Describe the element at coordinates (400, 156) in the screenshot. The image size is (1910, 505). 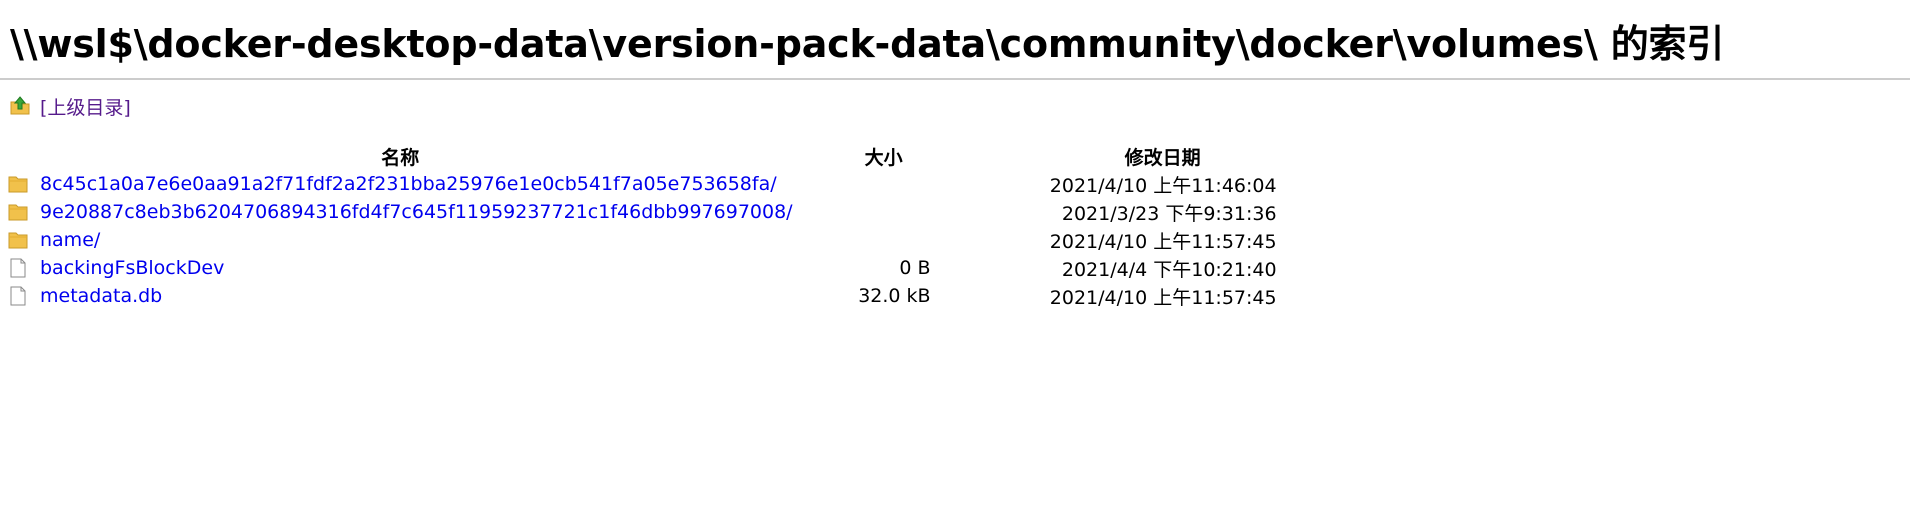
I see `column-header-name: 名称` at that location.